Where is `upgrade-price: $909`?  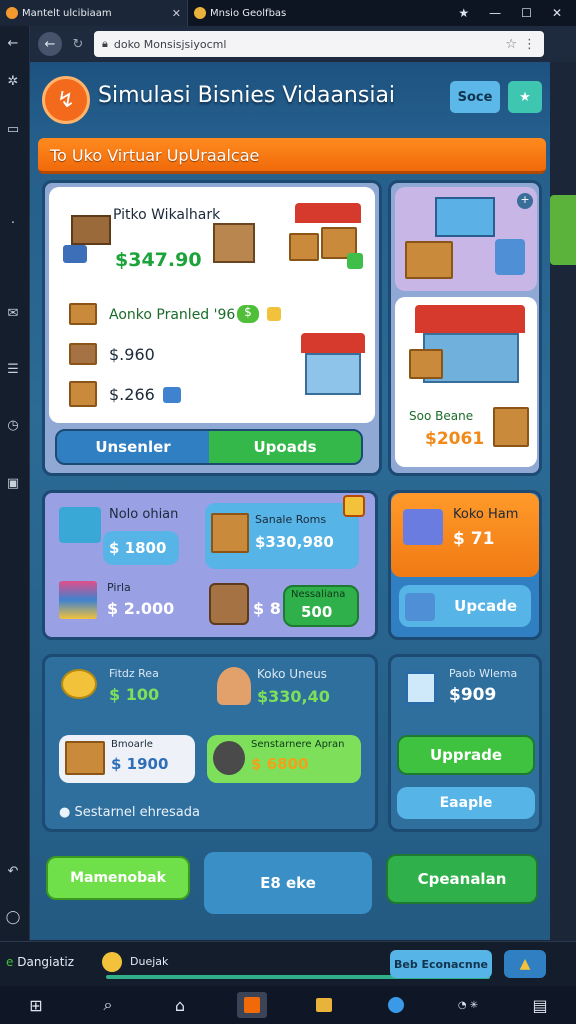 upgrade-price: $909 is located at coordinates (473, 695).